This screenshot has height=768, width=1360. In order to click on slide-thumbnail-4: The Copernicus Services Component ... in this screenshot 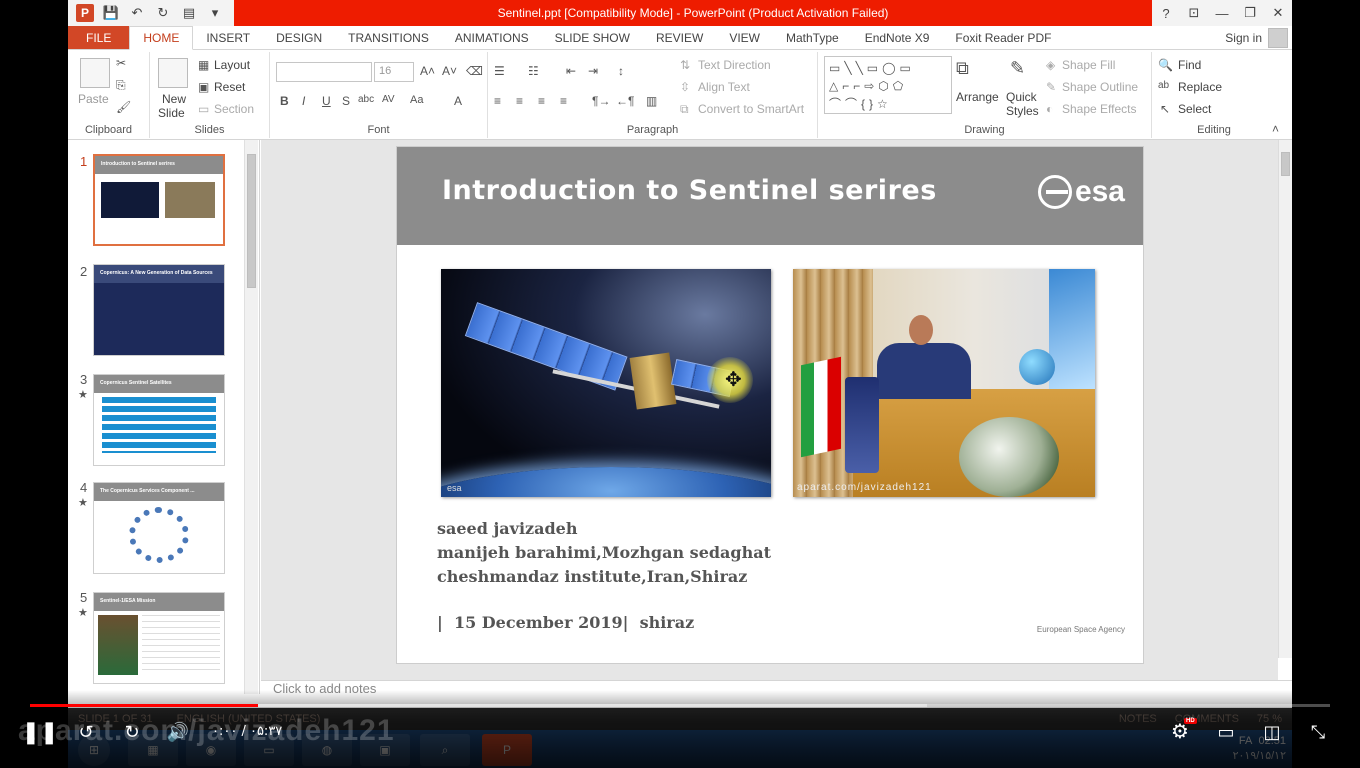, I will do `click(159, 528)`.